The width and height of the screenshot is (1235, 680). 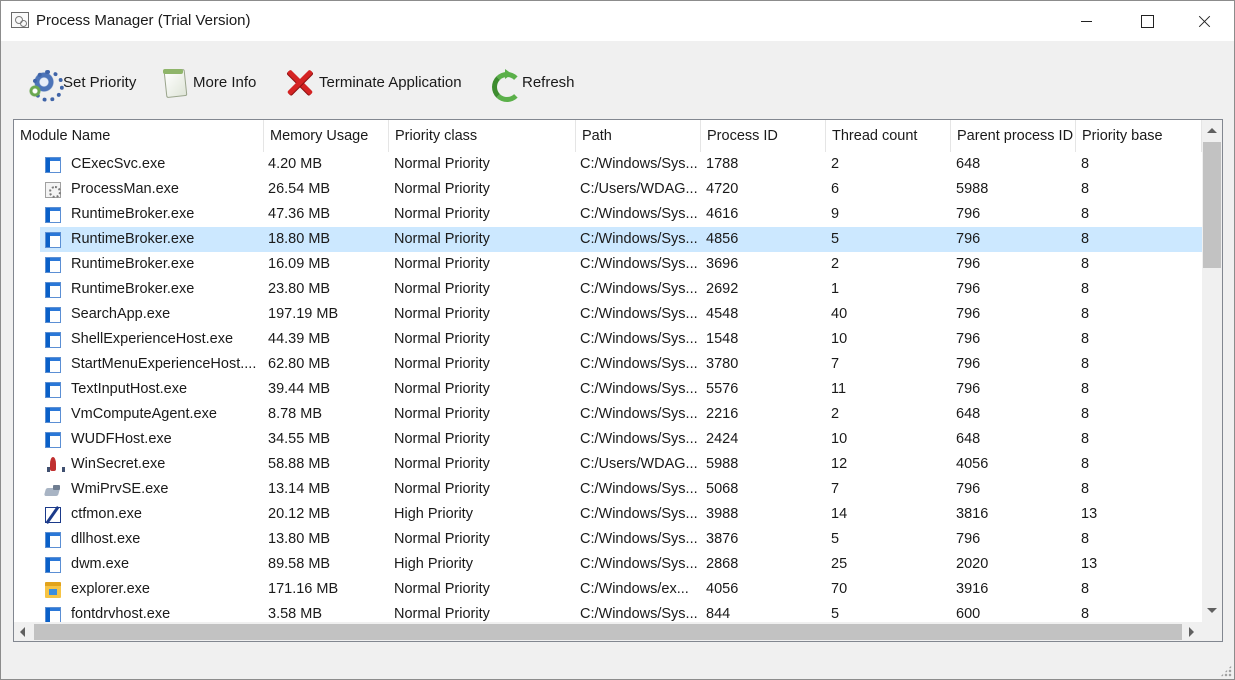 I want to click on scroll-up-arrow-icon, so click(x=1212, y=130).